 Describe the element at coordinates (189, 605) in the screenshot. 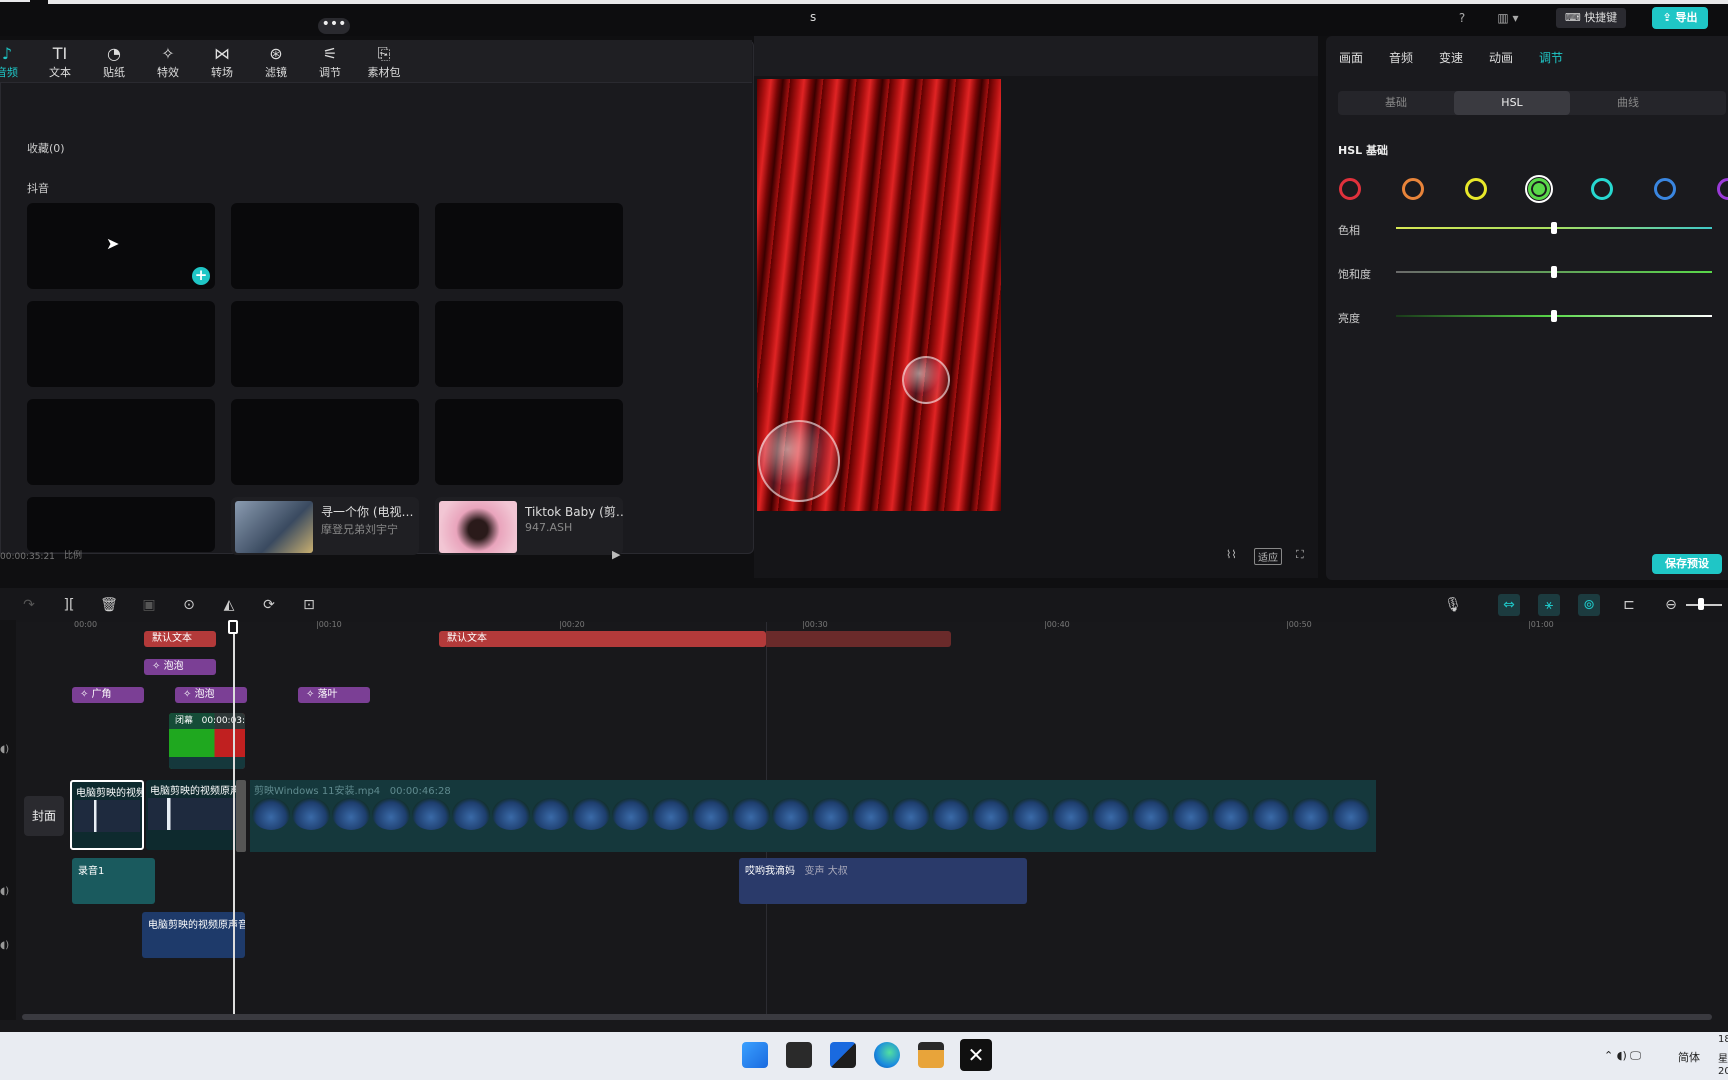

I see `reverse-icon: ⊙` at that location.